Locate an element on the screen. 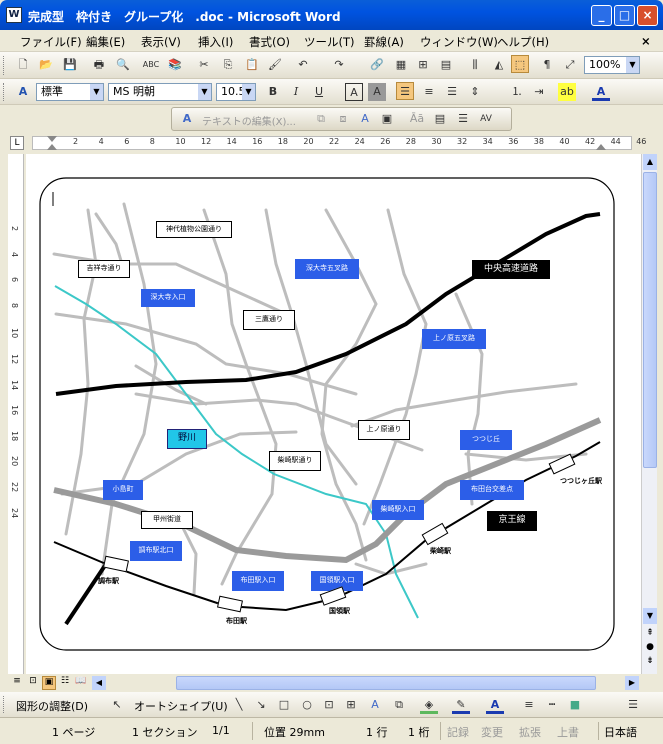  insert-excel-icon: ▤ is located at coordinates (446, 65).